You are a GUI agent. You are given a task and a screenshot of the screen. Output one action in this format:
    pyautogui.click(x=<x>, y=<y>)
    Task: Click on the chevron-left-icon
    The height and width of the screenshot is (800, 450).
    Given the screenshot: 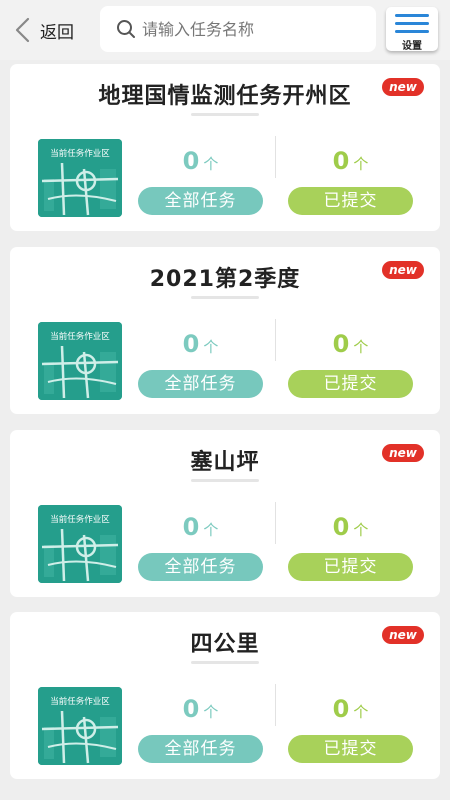 What is the action you would take?
    pyautogui.click(x=22, y=30)
    